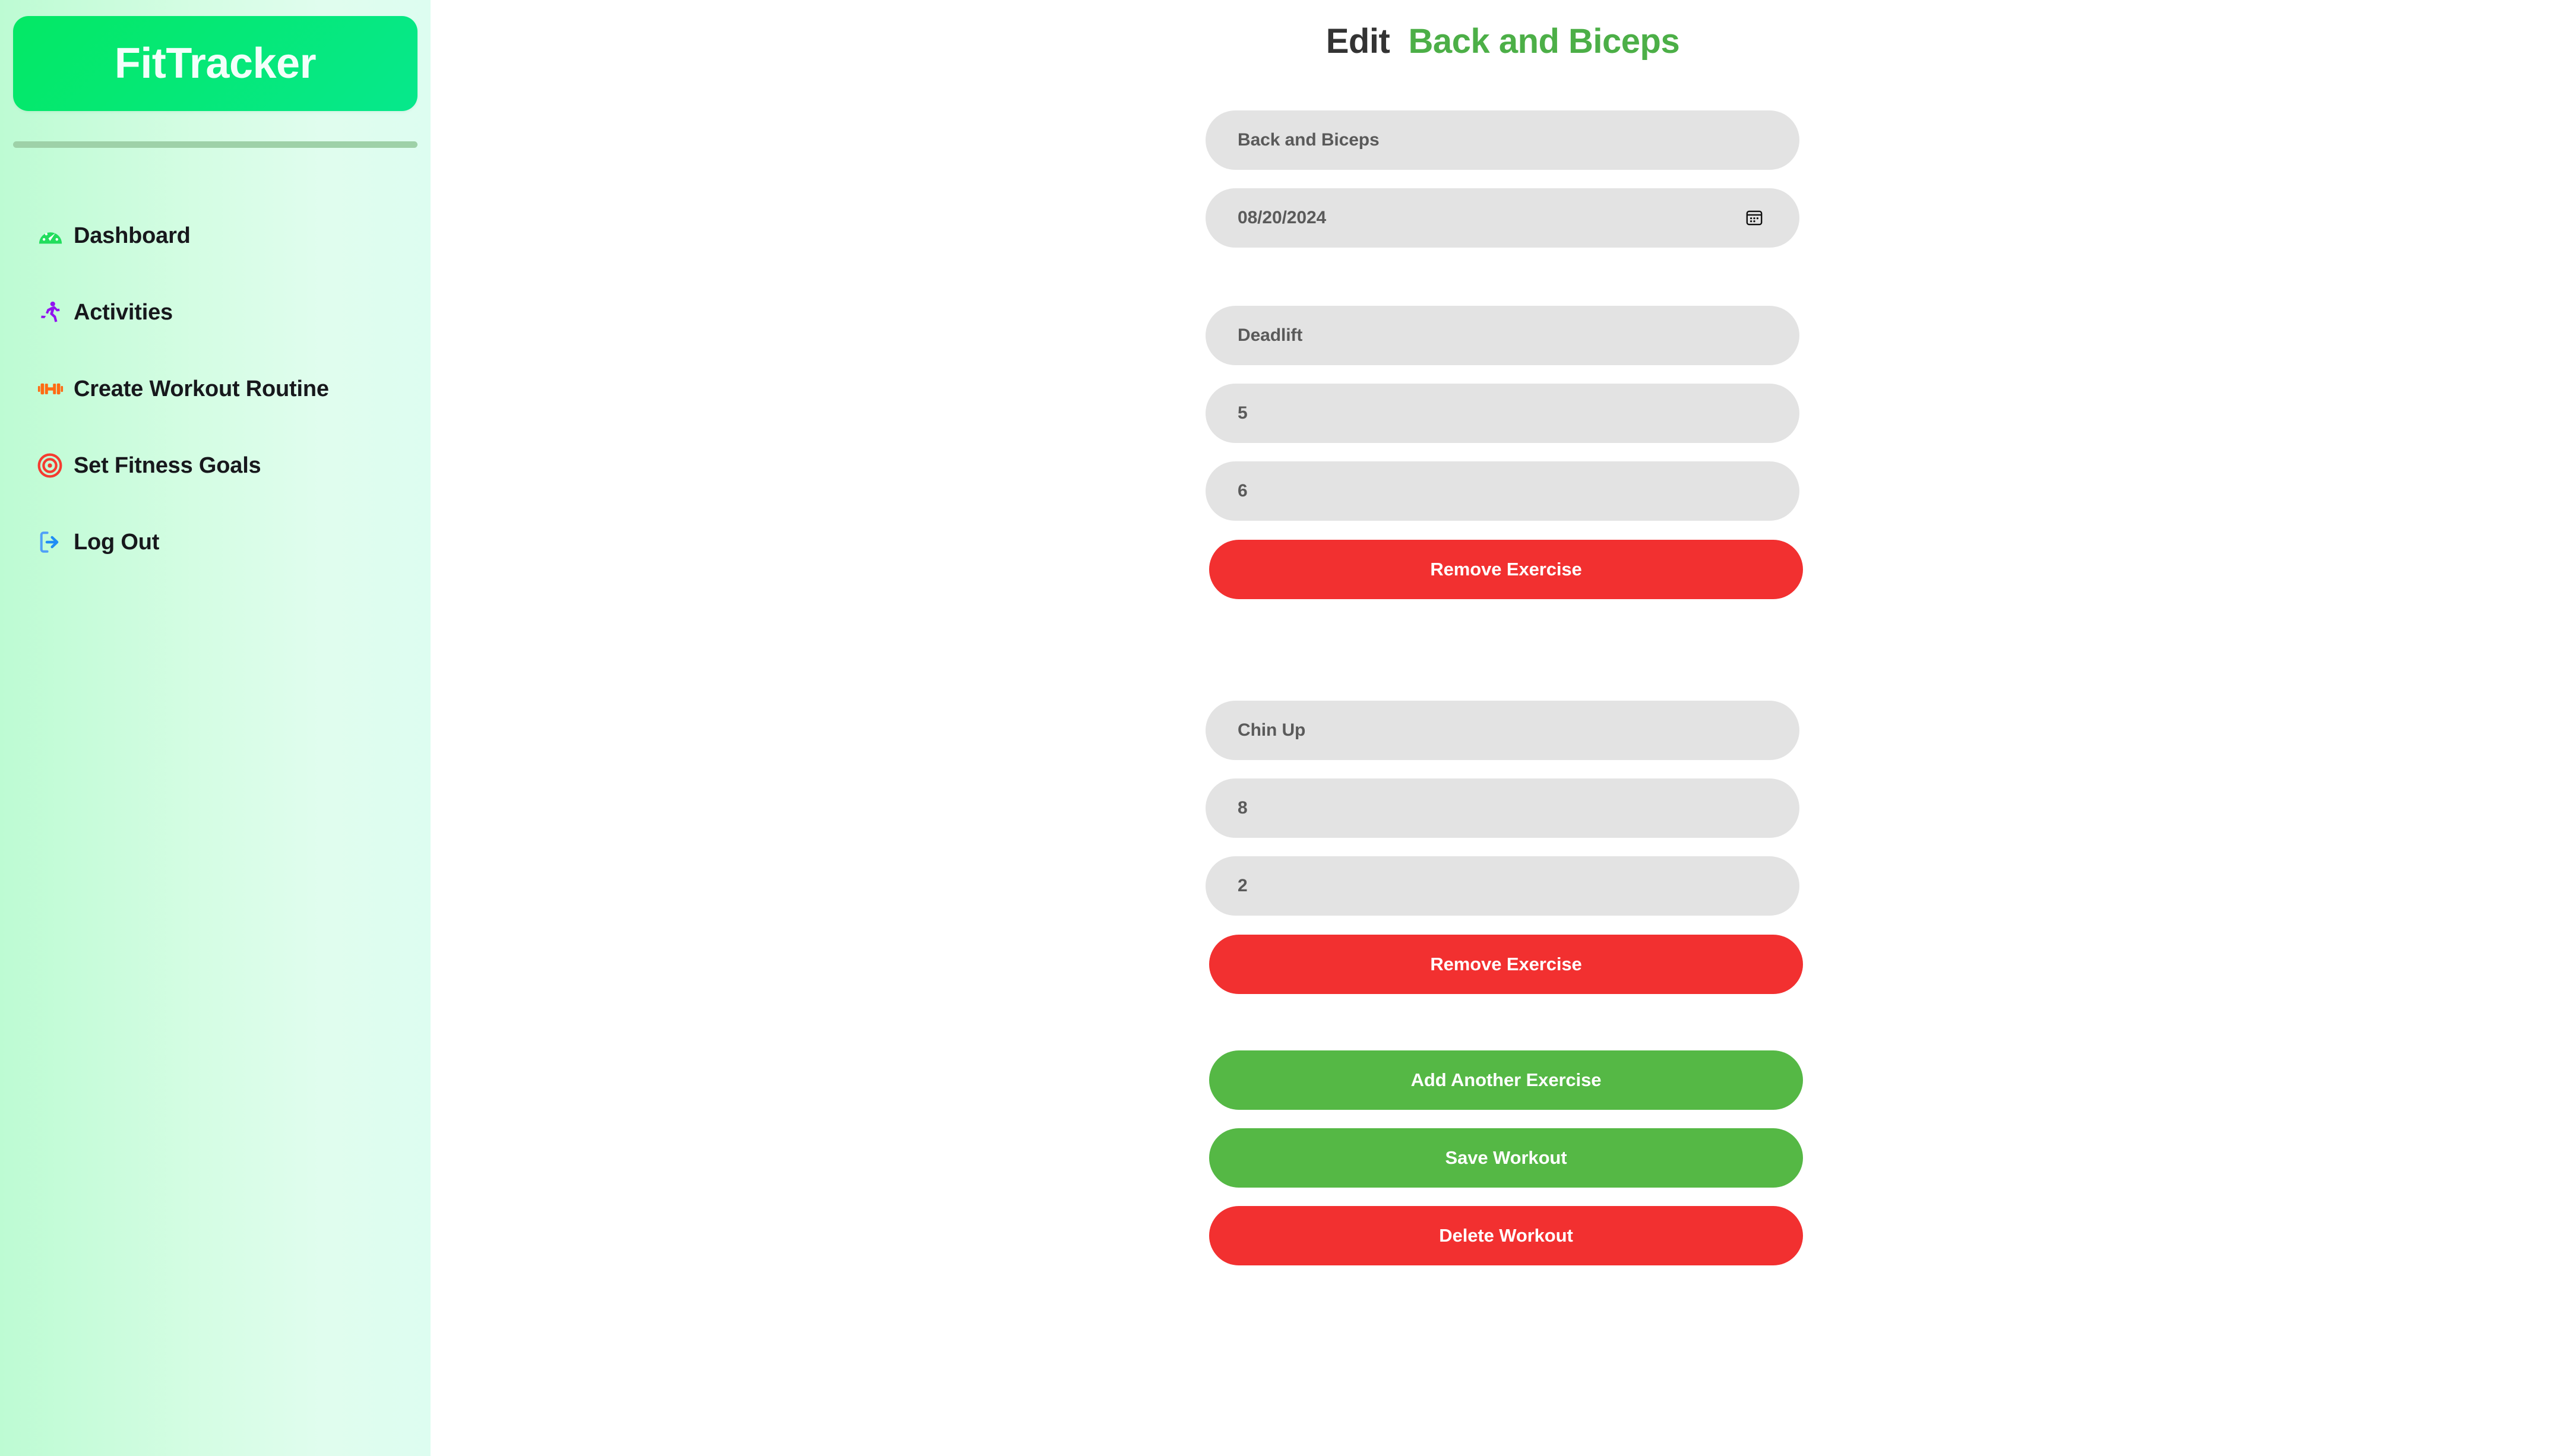 The height and width of the screenshot is (1456, 2575). Describe the element at coordinates (1243, 885) in the screenshot. I see `exercise-reps-value: 2` at that location.